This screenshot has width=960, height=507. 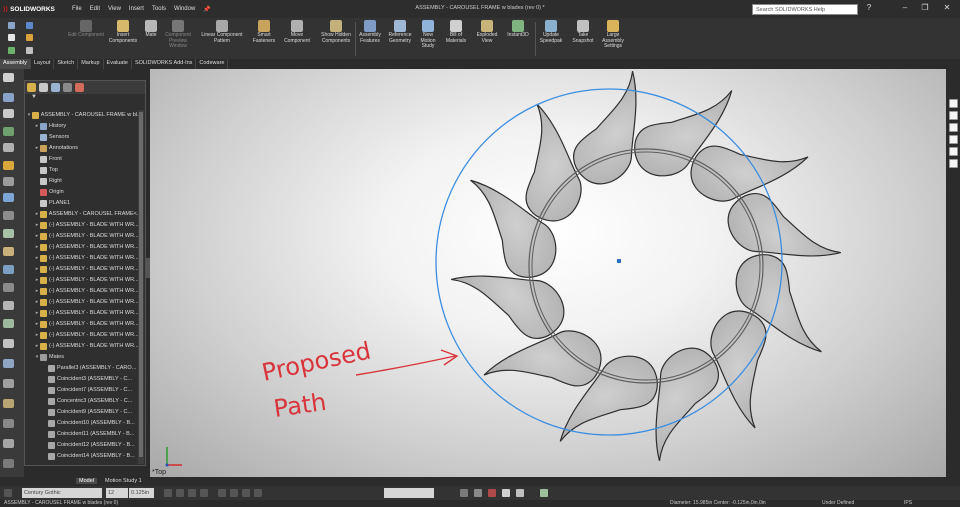 I want to click on app-logo: ⟩⟩ SOLIDWORKS, so click(x=27, y=9).